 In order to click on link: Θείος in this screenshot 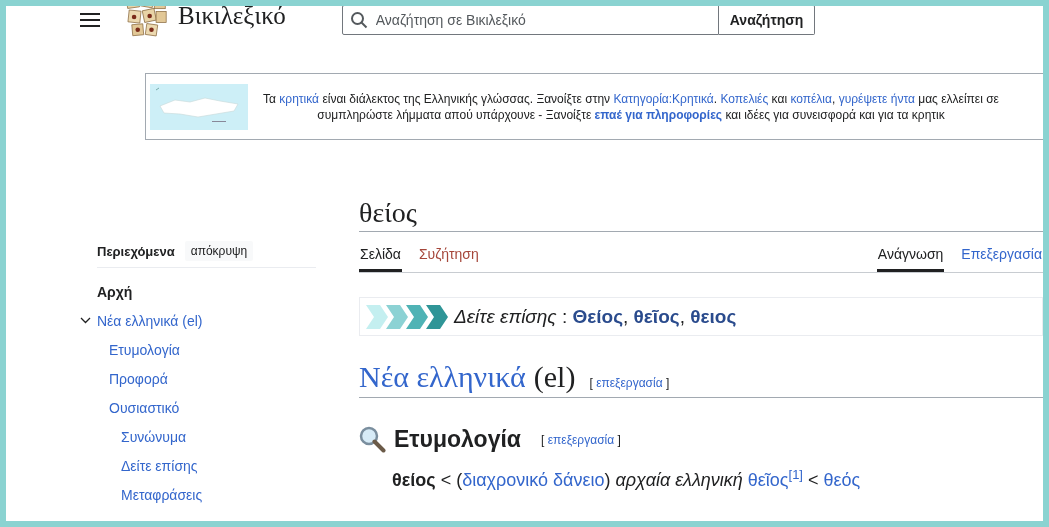, I will do `click(597, 316)`.